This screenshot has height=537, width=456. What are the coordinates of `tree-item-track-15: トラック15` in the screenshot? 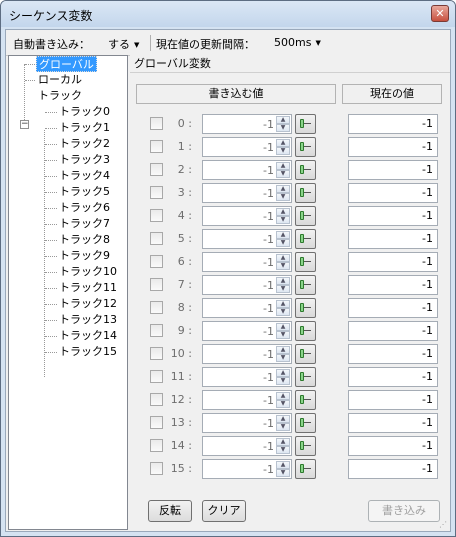 It's located at (88, 352).